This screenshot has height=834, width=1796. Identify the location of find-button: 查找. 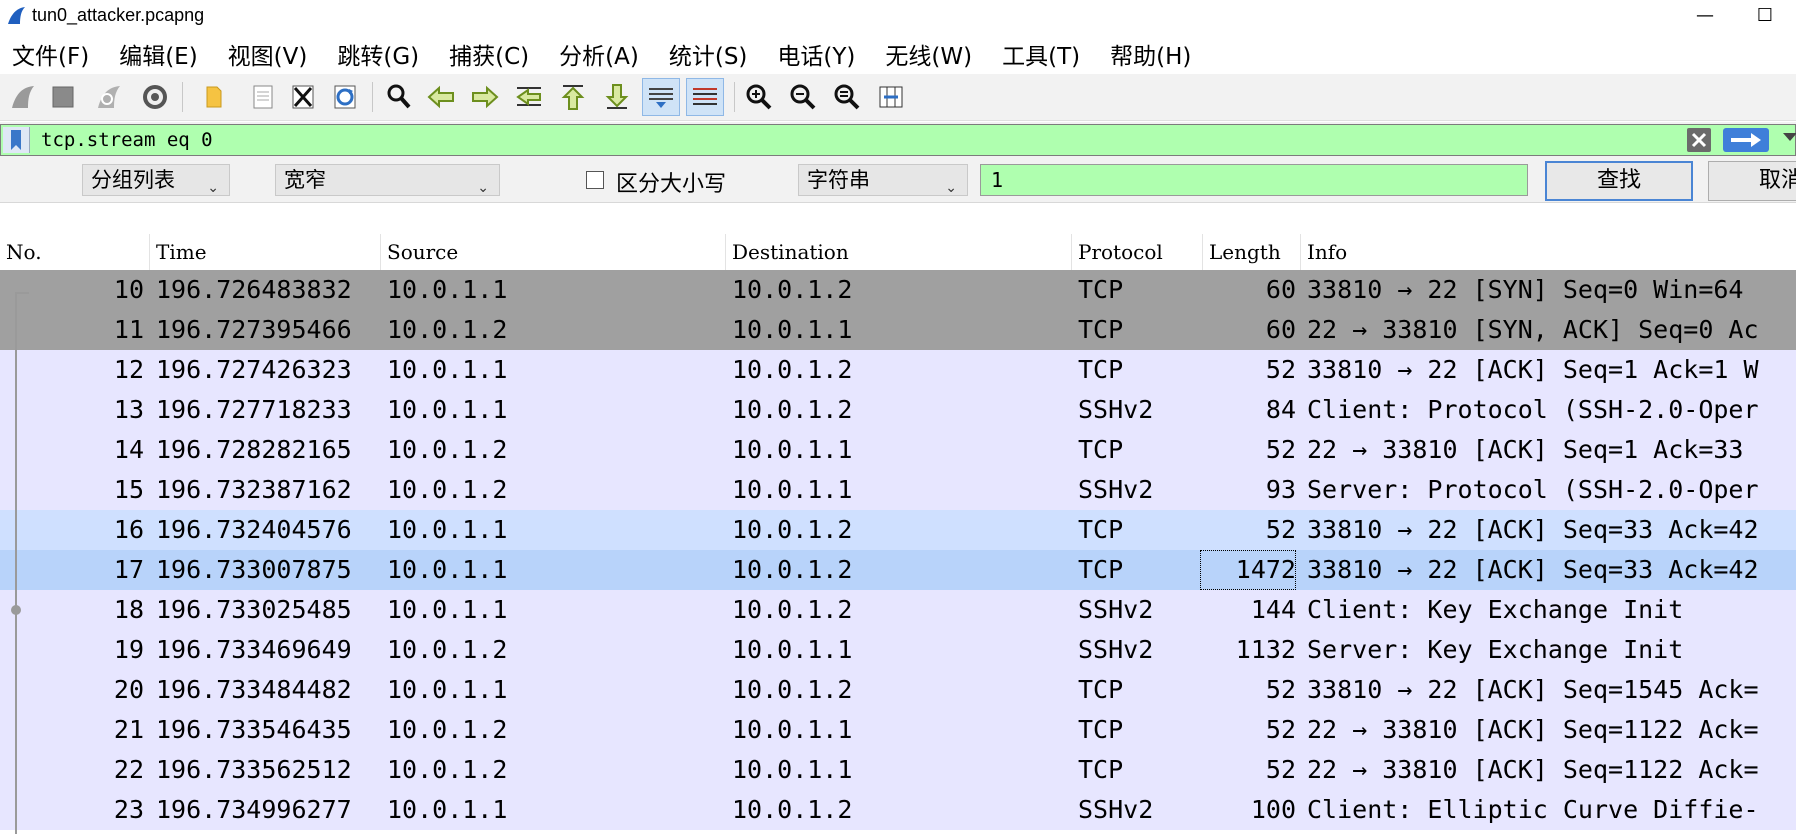
(1619, 181).